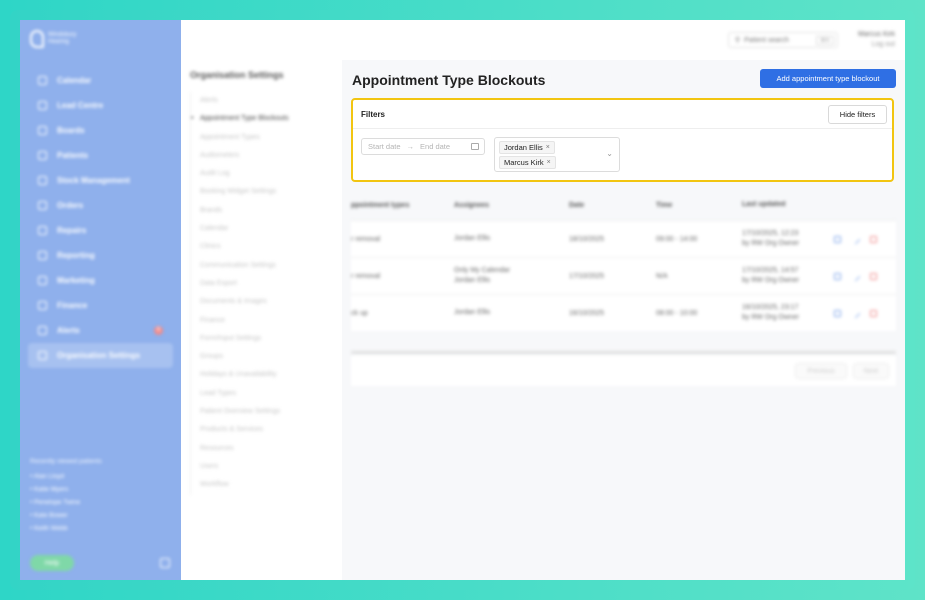 This screenshot has height=600, width=925. I want to click on settings-nav-item: Calendar, so click(270, 229).